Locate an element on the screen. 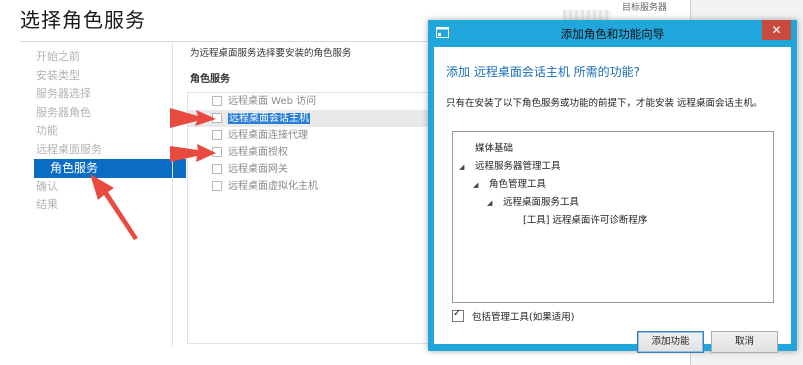 The image size is (803, 365). dialog-heading: 添加 远程桌面会话主机 所需的功能? is located at coordinates (543, 72).